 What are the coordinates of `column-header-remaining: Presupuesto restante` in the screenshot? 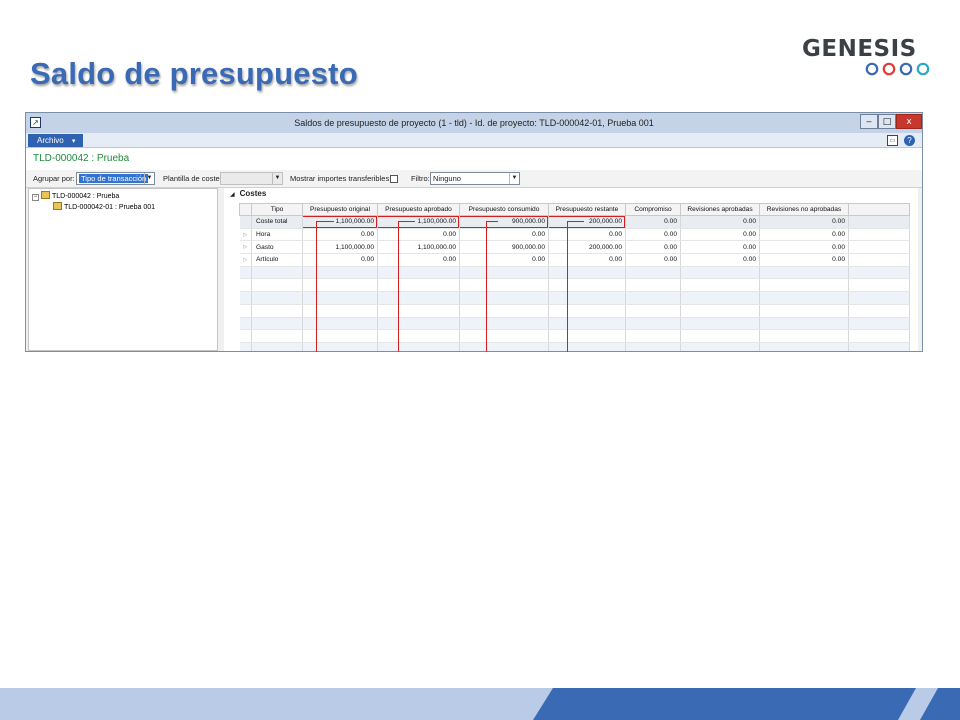 It's located at (587, 209).